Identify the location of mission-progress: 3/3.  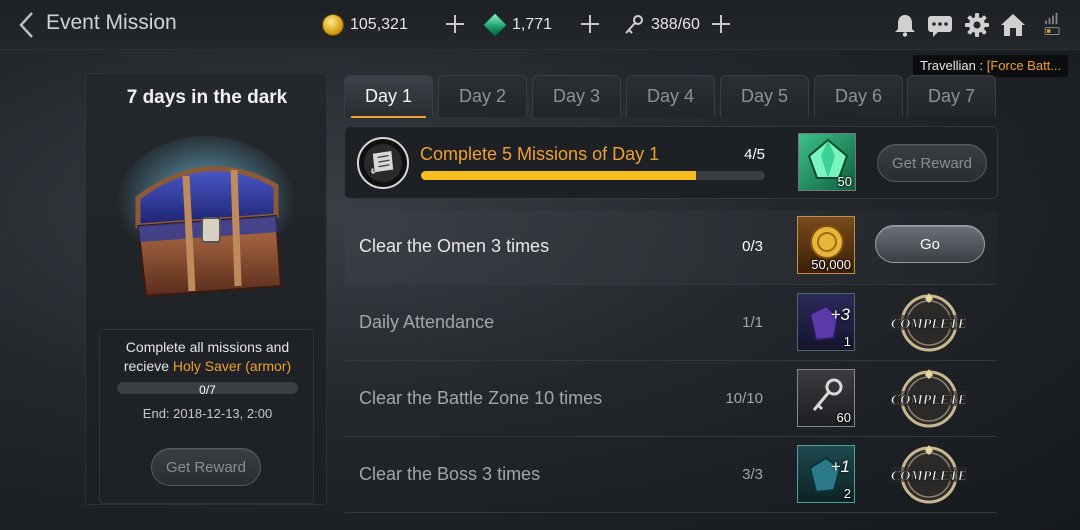
(752, 474).